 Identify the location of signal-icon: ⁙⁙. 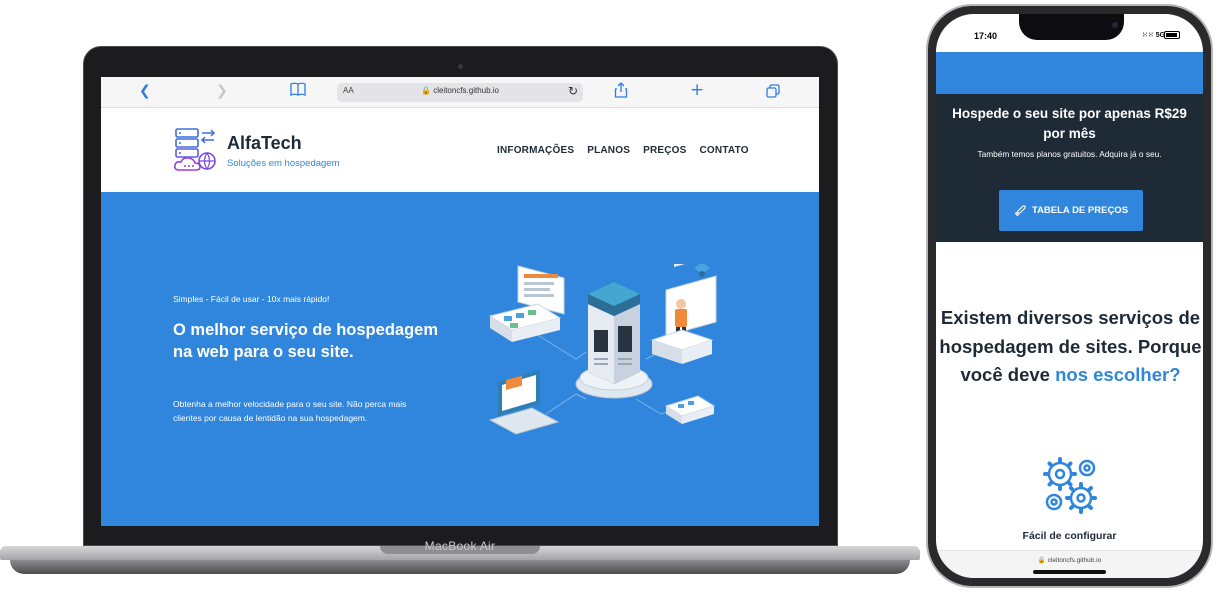
(1148, 35).